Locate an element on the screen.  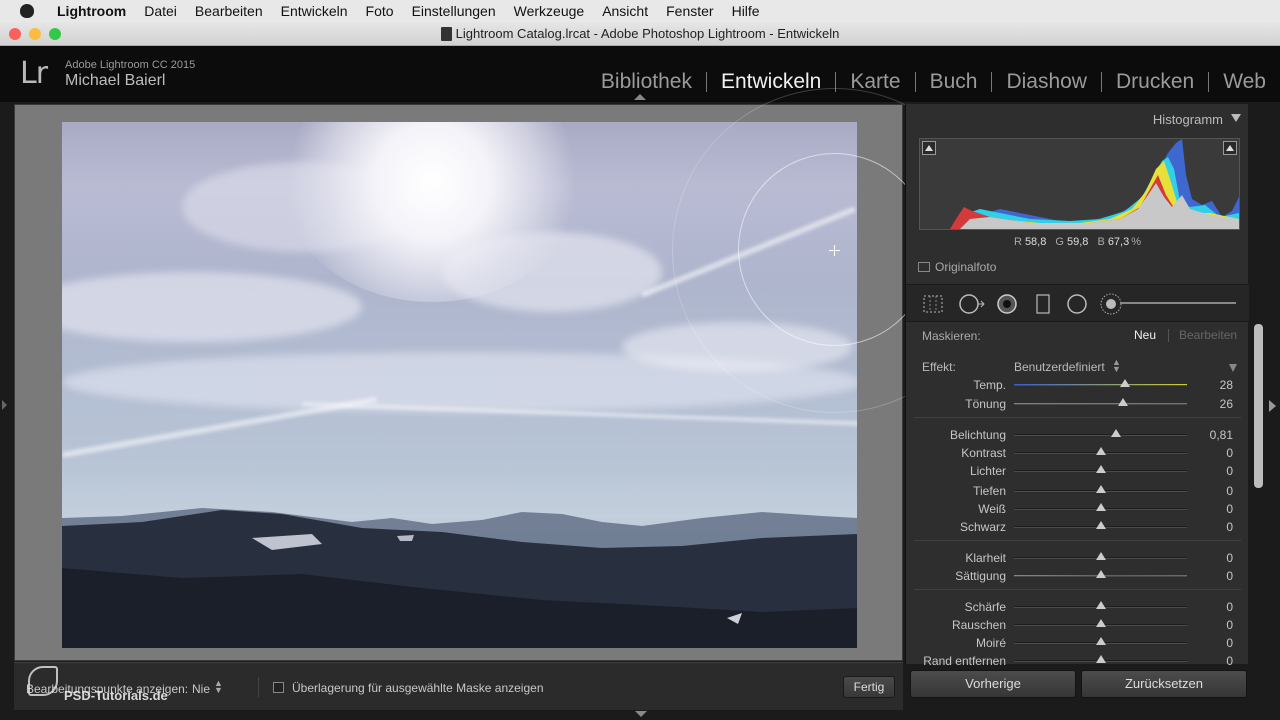
shadow-clipping-button is located at coordinates (929, 148).